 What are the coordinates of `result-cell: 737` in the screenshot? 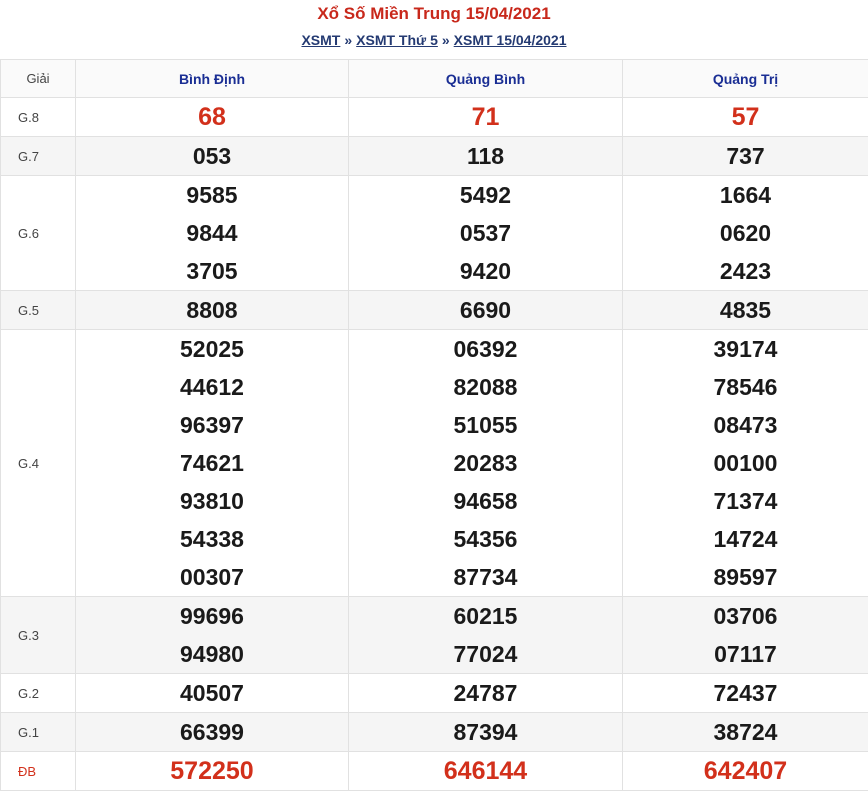 It's located at (745, 156).